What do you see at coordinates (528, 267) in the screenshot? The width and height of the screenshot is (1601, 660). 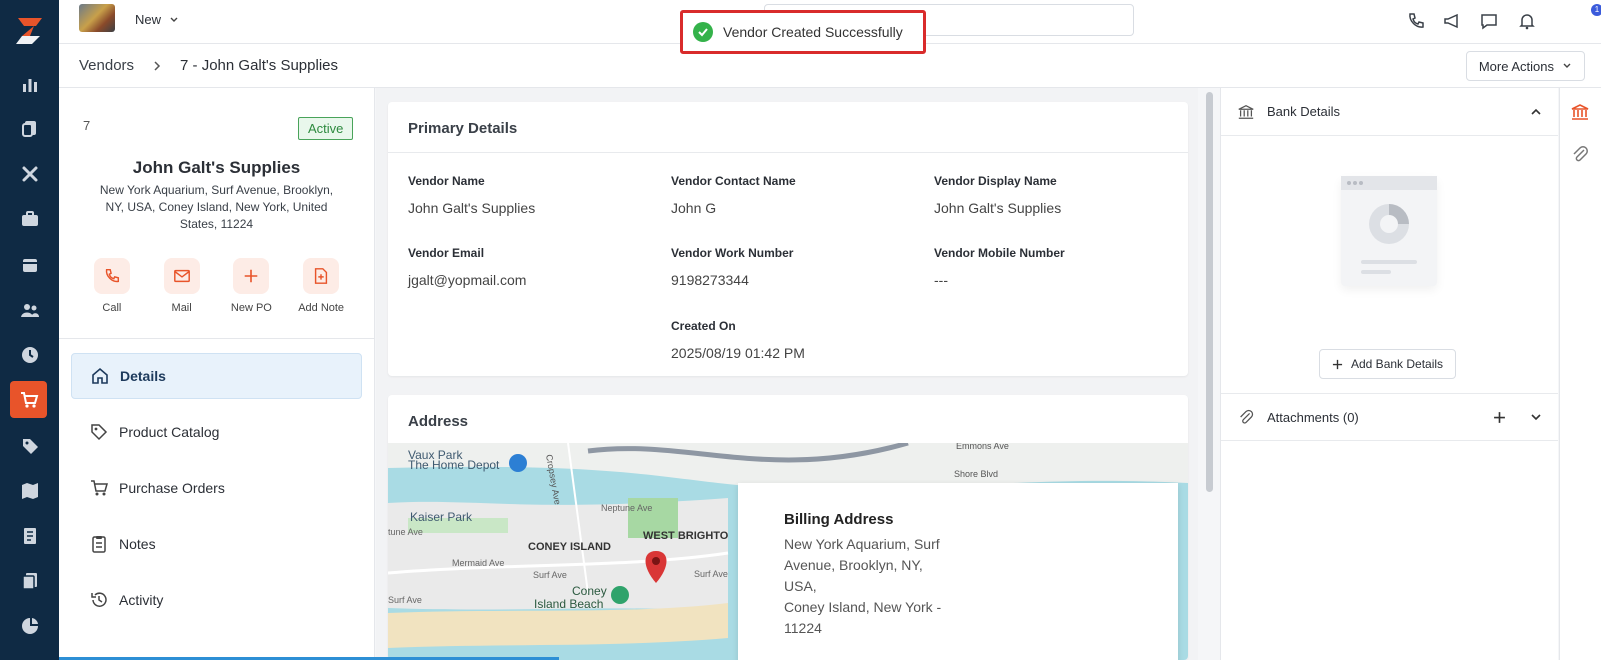 I see `field-vendor-email: Vendor Email jgalt@yopmail.com` at bounding box center [528, 267].